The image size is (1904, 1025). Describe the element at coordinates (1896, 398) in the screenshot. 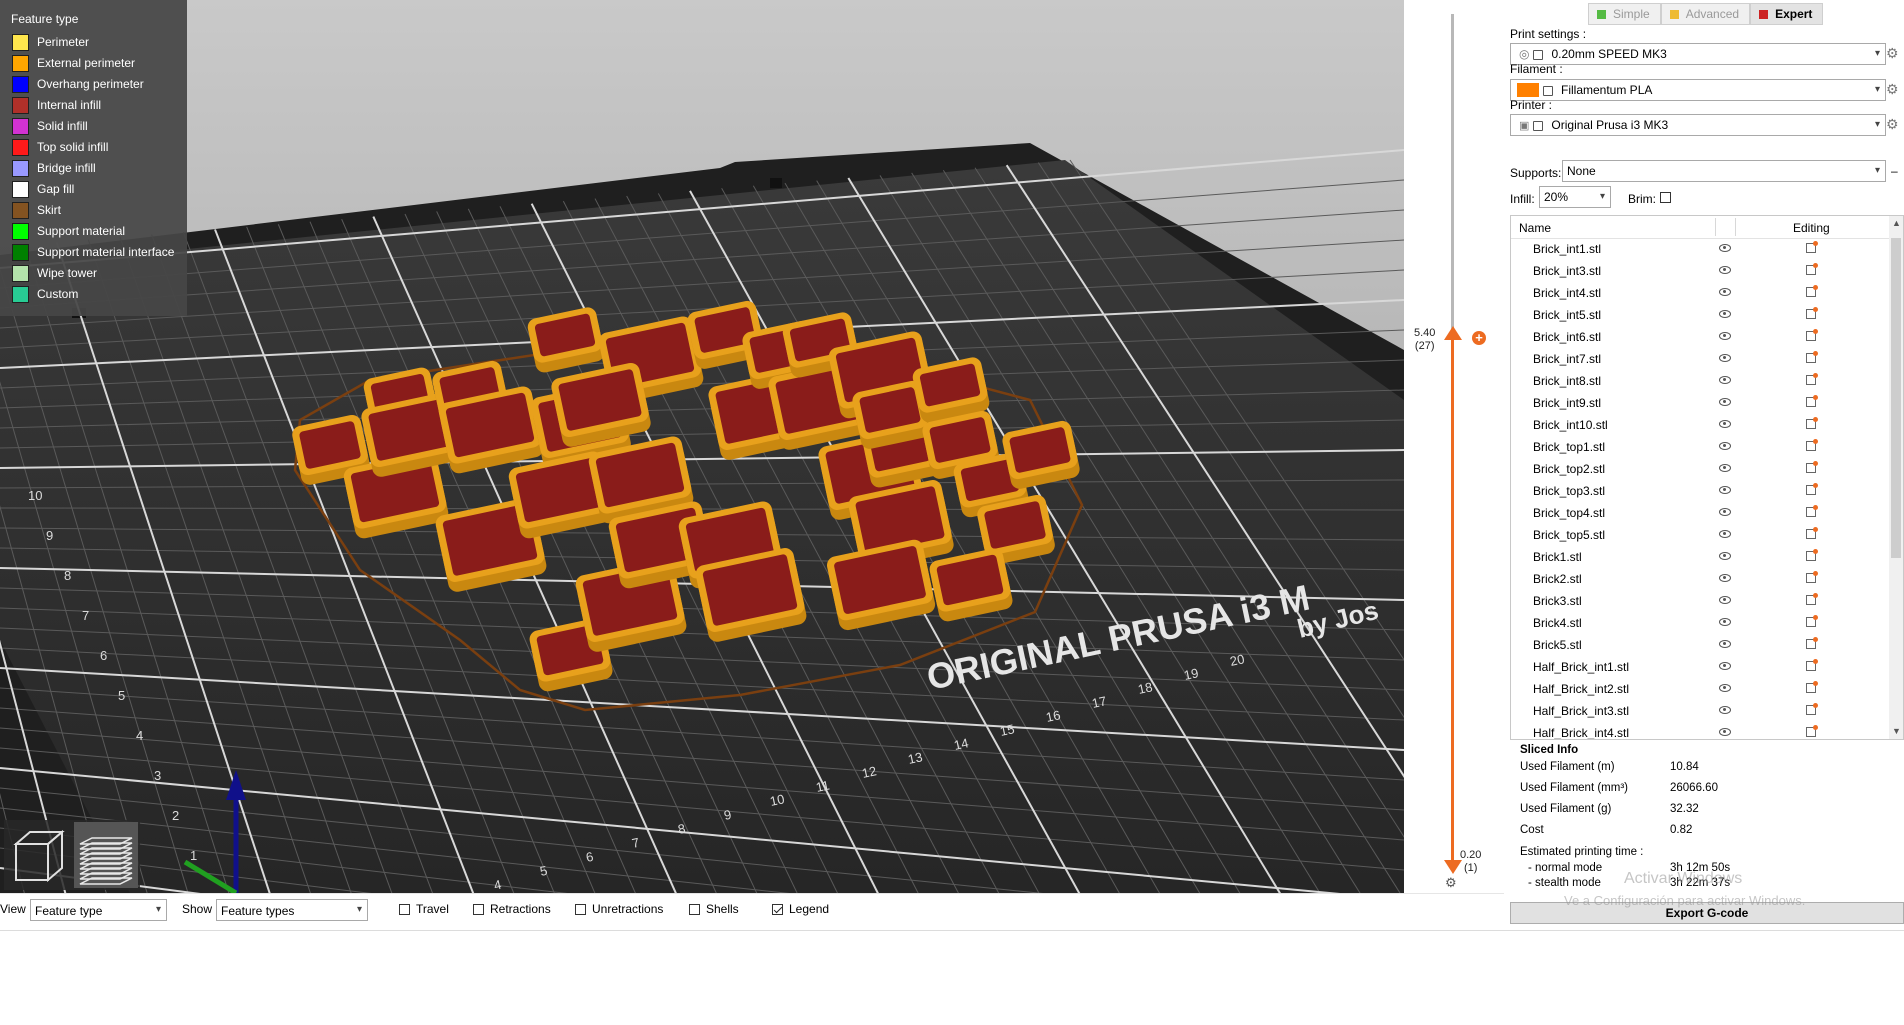

I see `scrollbar-thumb` at that location.